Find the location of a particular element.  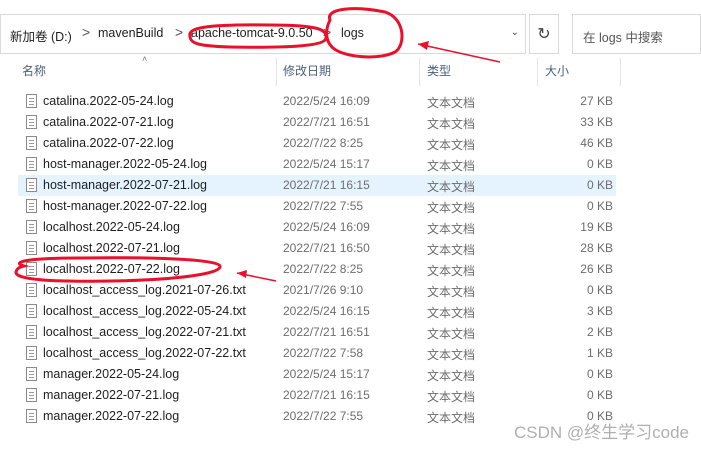

file-date: 2022/7/22 8:25 is located at coordinates (323, 143).